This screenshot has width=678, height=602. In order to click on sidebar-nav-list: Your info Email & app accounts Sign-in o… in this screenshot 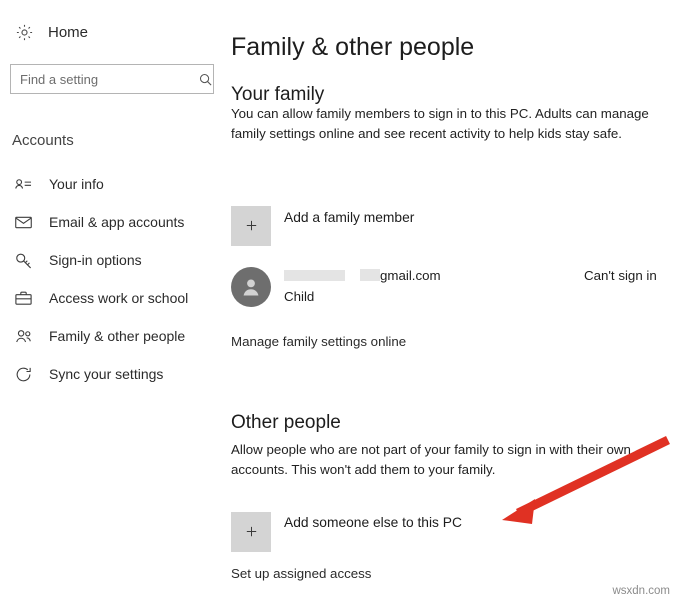, I will do `click(109, 279)`.